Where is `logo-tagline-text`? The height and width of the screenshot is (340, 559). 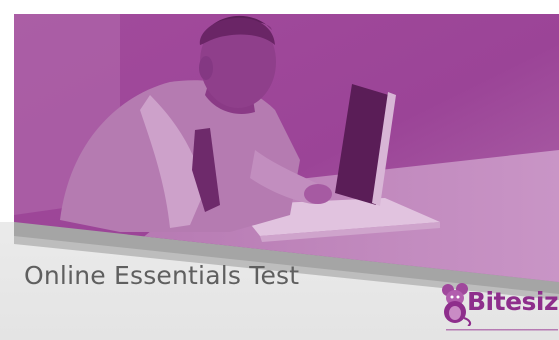 logo-tagline-text is located at coordinates (502, 330).